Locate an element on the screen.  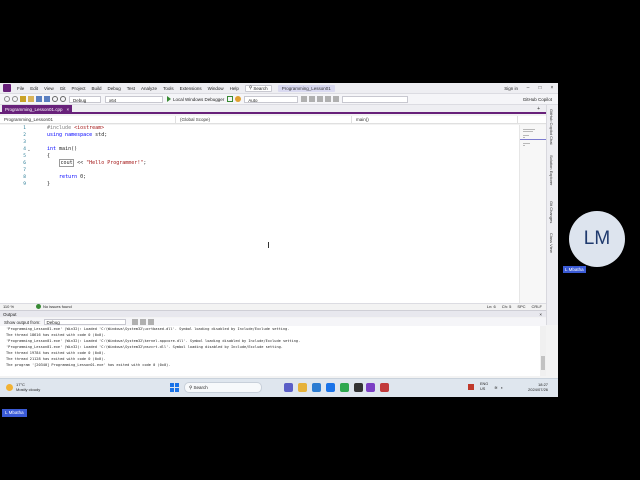
line-position: Ln: 6 is located at coordinates (491, 306).